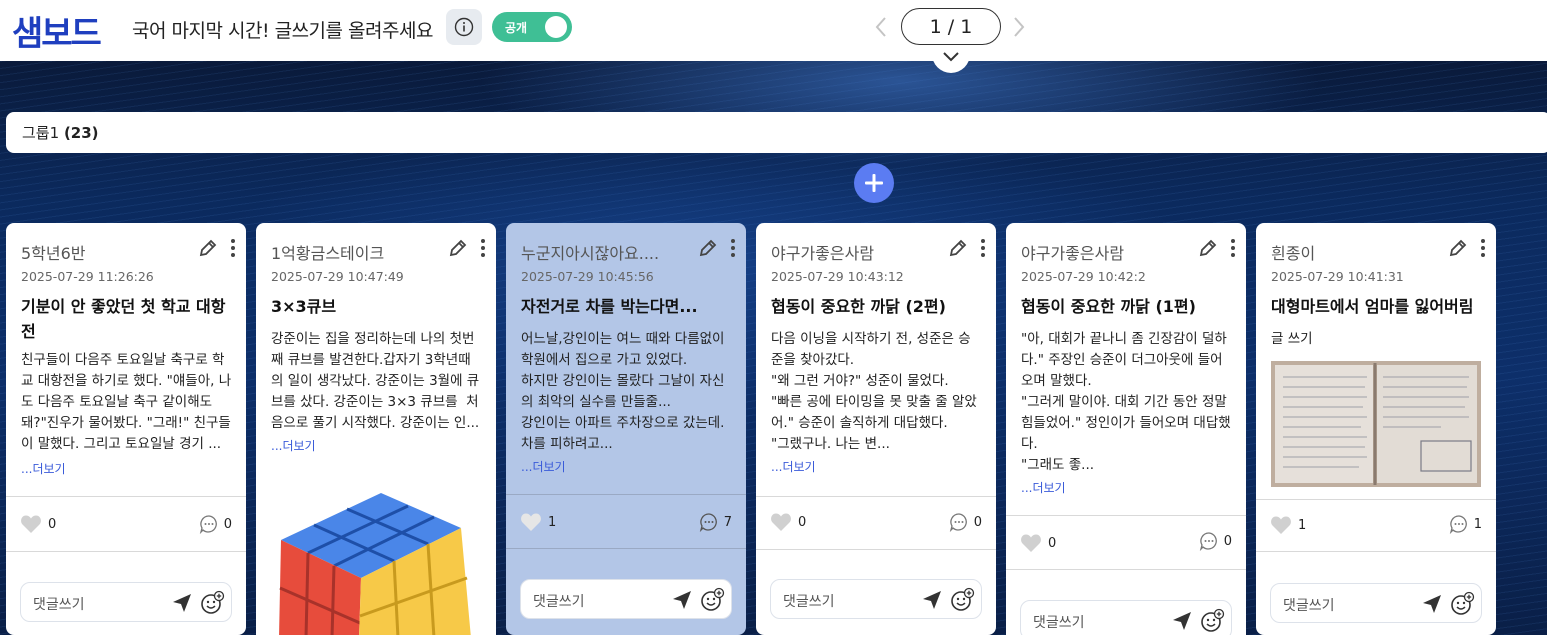 This screenshot has height=635, width=1547. I want to click on public-toggle: 공개, so click(532, 27).